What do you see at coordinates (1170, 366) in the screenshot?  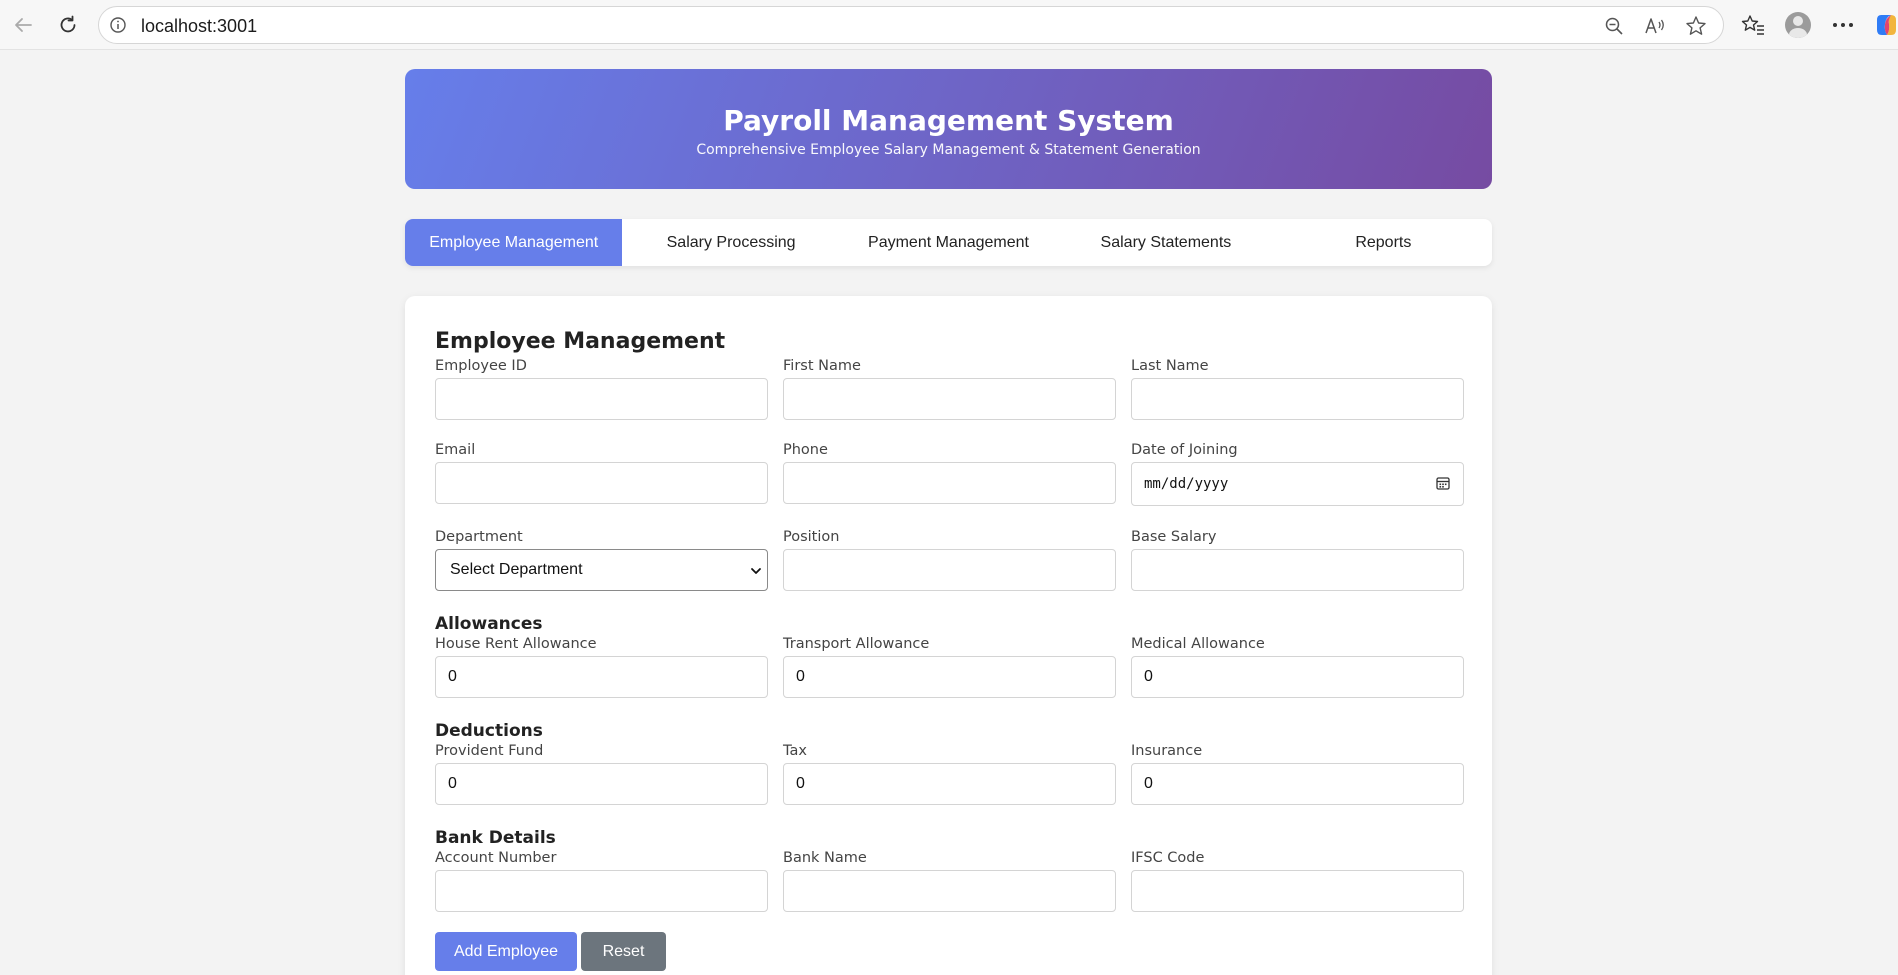 I see `last-name-label: Last Name` at bounding box center [1170, 366].